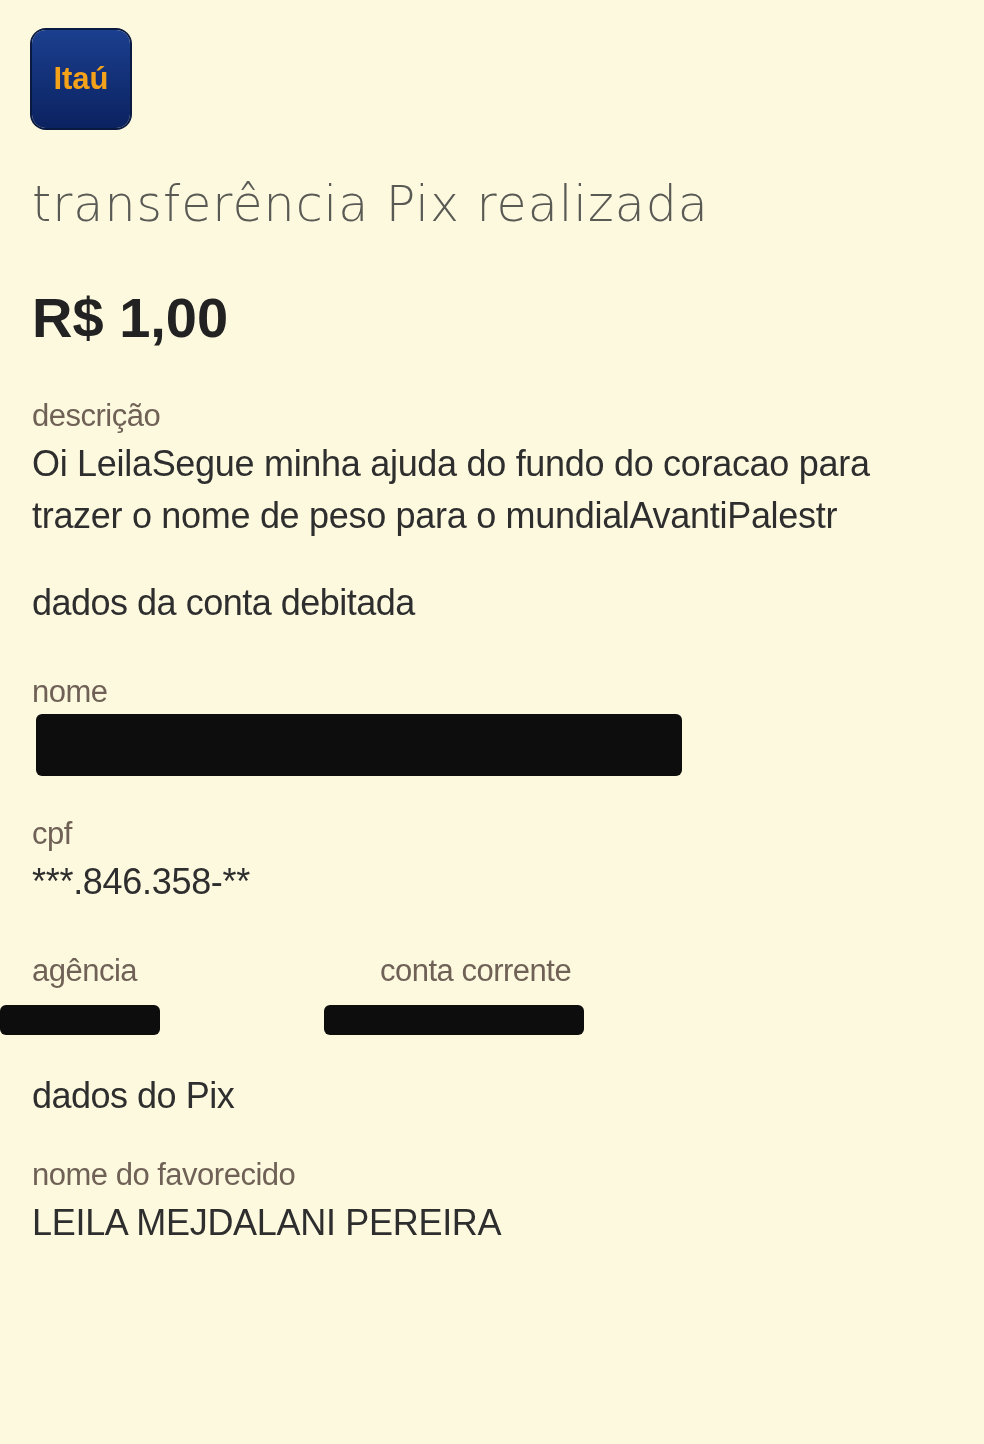 The width and height of the screenshot is (984, 1444). What do you see at coordinates (141, 882) in the screenshot?
I see `field-value: ***.846.358-**` at bounding box center [141, 882].